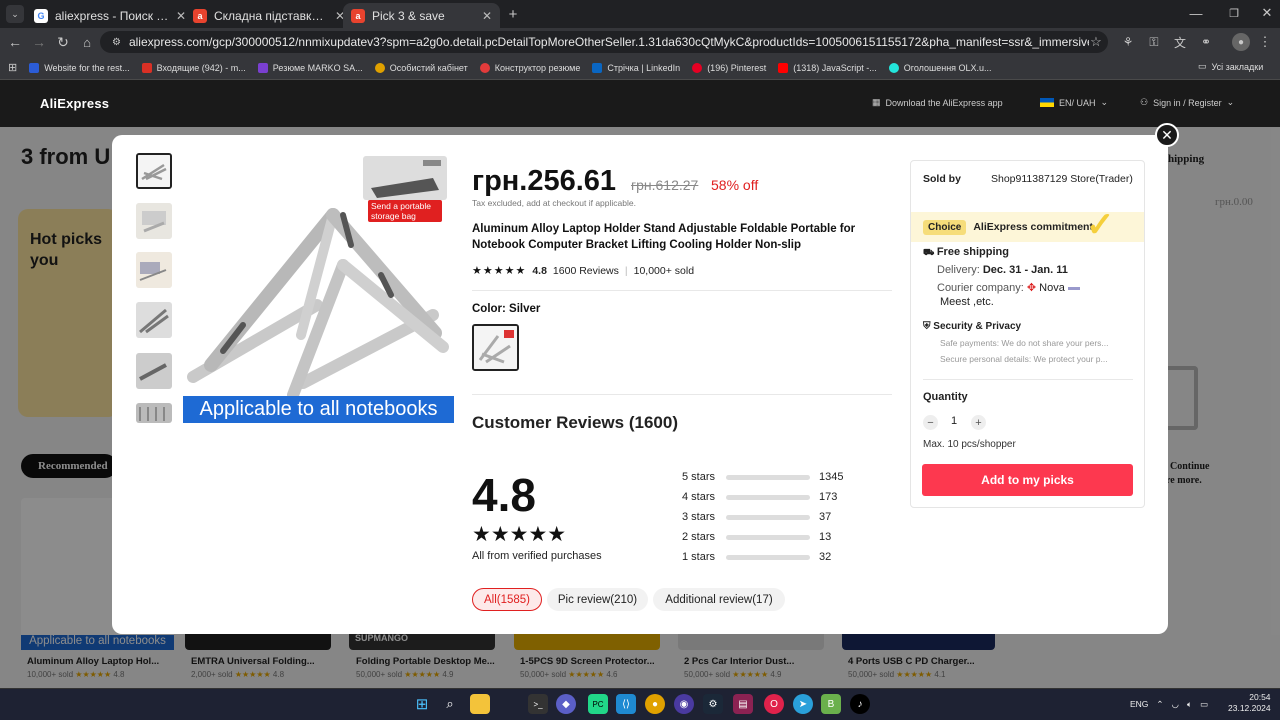 The height and width of the screenshot is (720, 1280). I want to click on filter-pic-review: Pic review(210), so click(597, 599).